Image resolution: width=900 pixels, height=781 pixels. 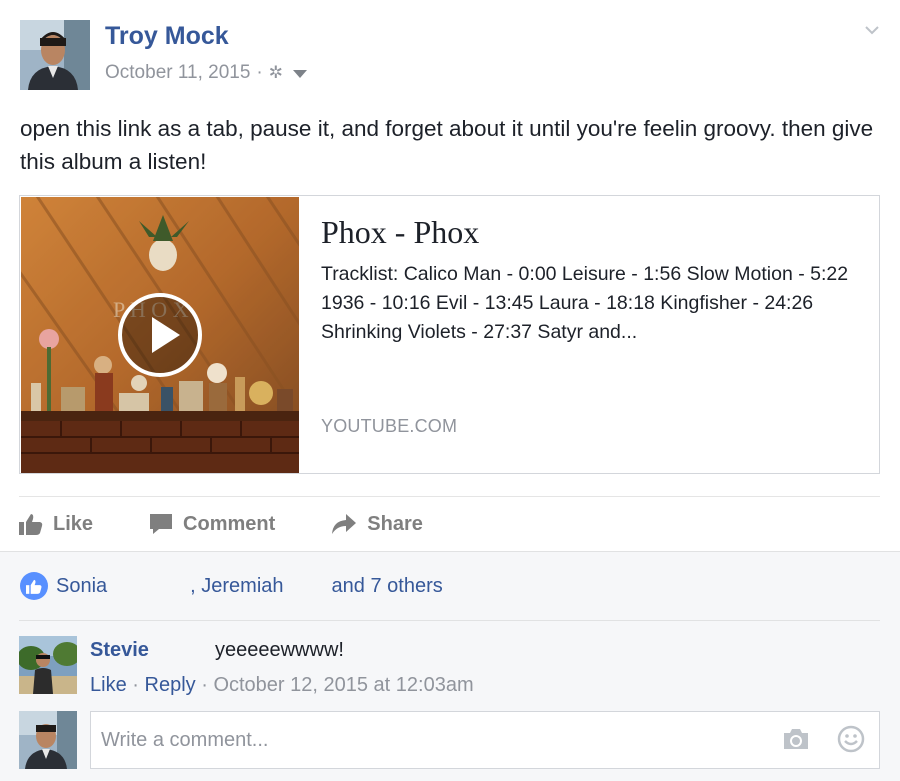 I want to click on comment-reply-link: Reply, so click(x=170, y=685).